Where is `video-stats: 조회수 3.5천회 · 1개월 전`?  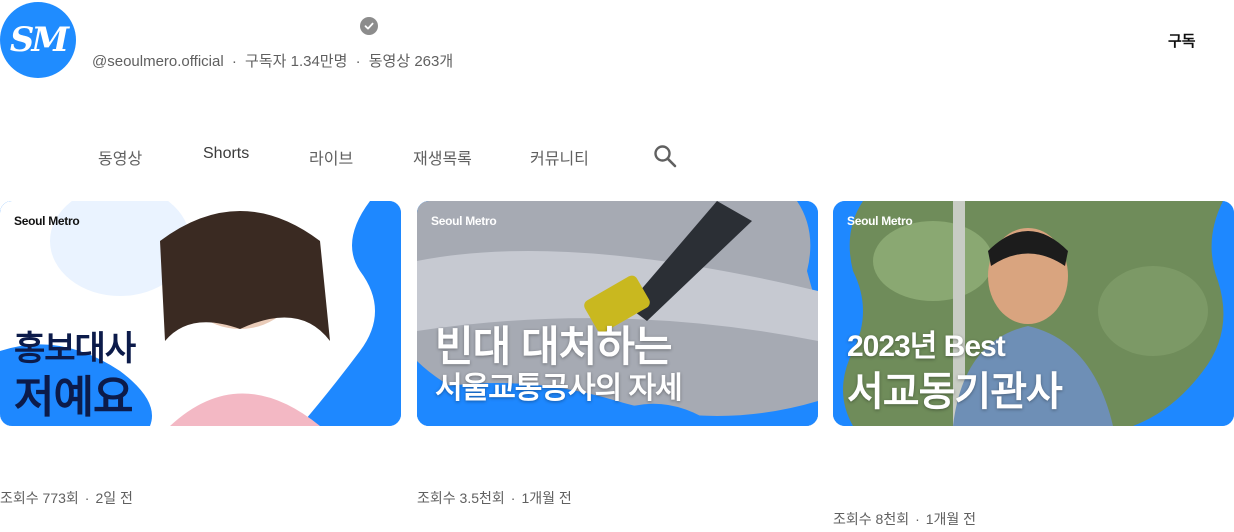
video-stats: 조회수 3.5천회 · 1개월 전 is located at coordinates (494, 498).